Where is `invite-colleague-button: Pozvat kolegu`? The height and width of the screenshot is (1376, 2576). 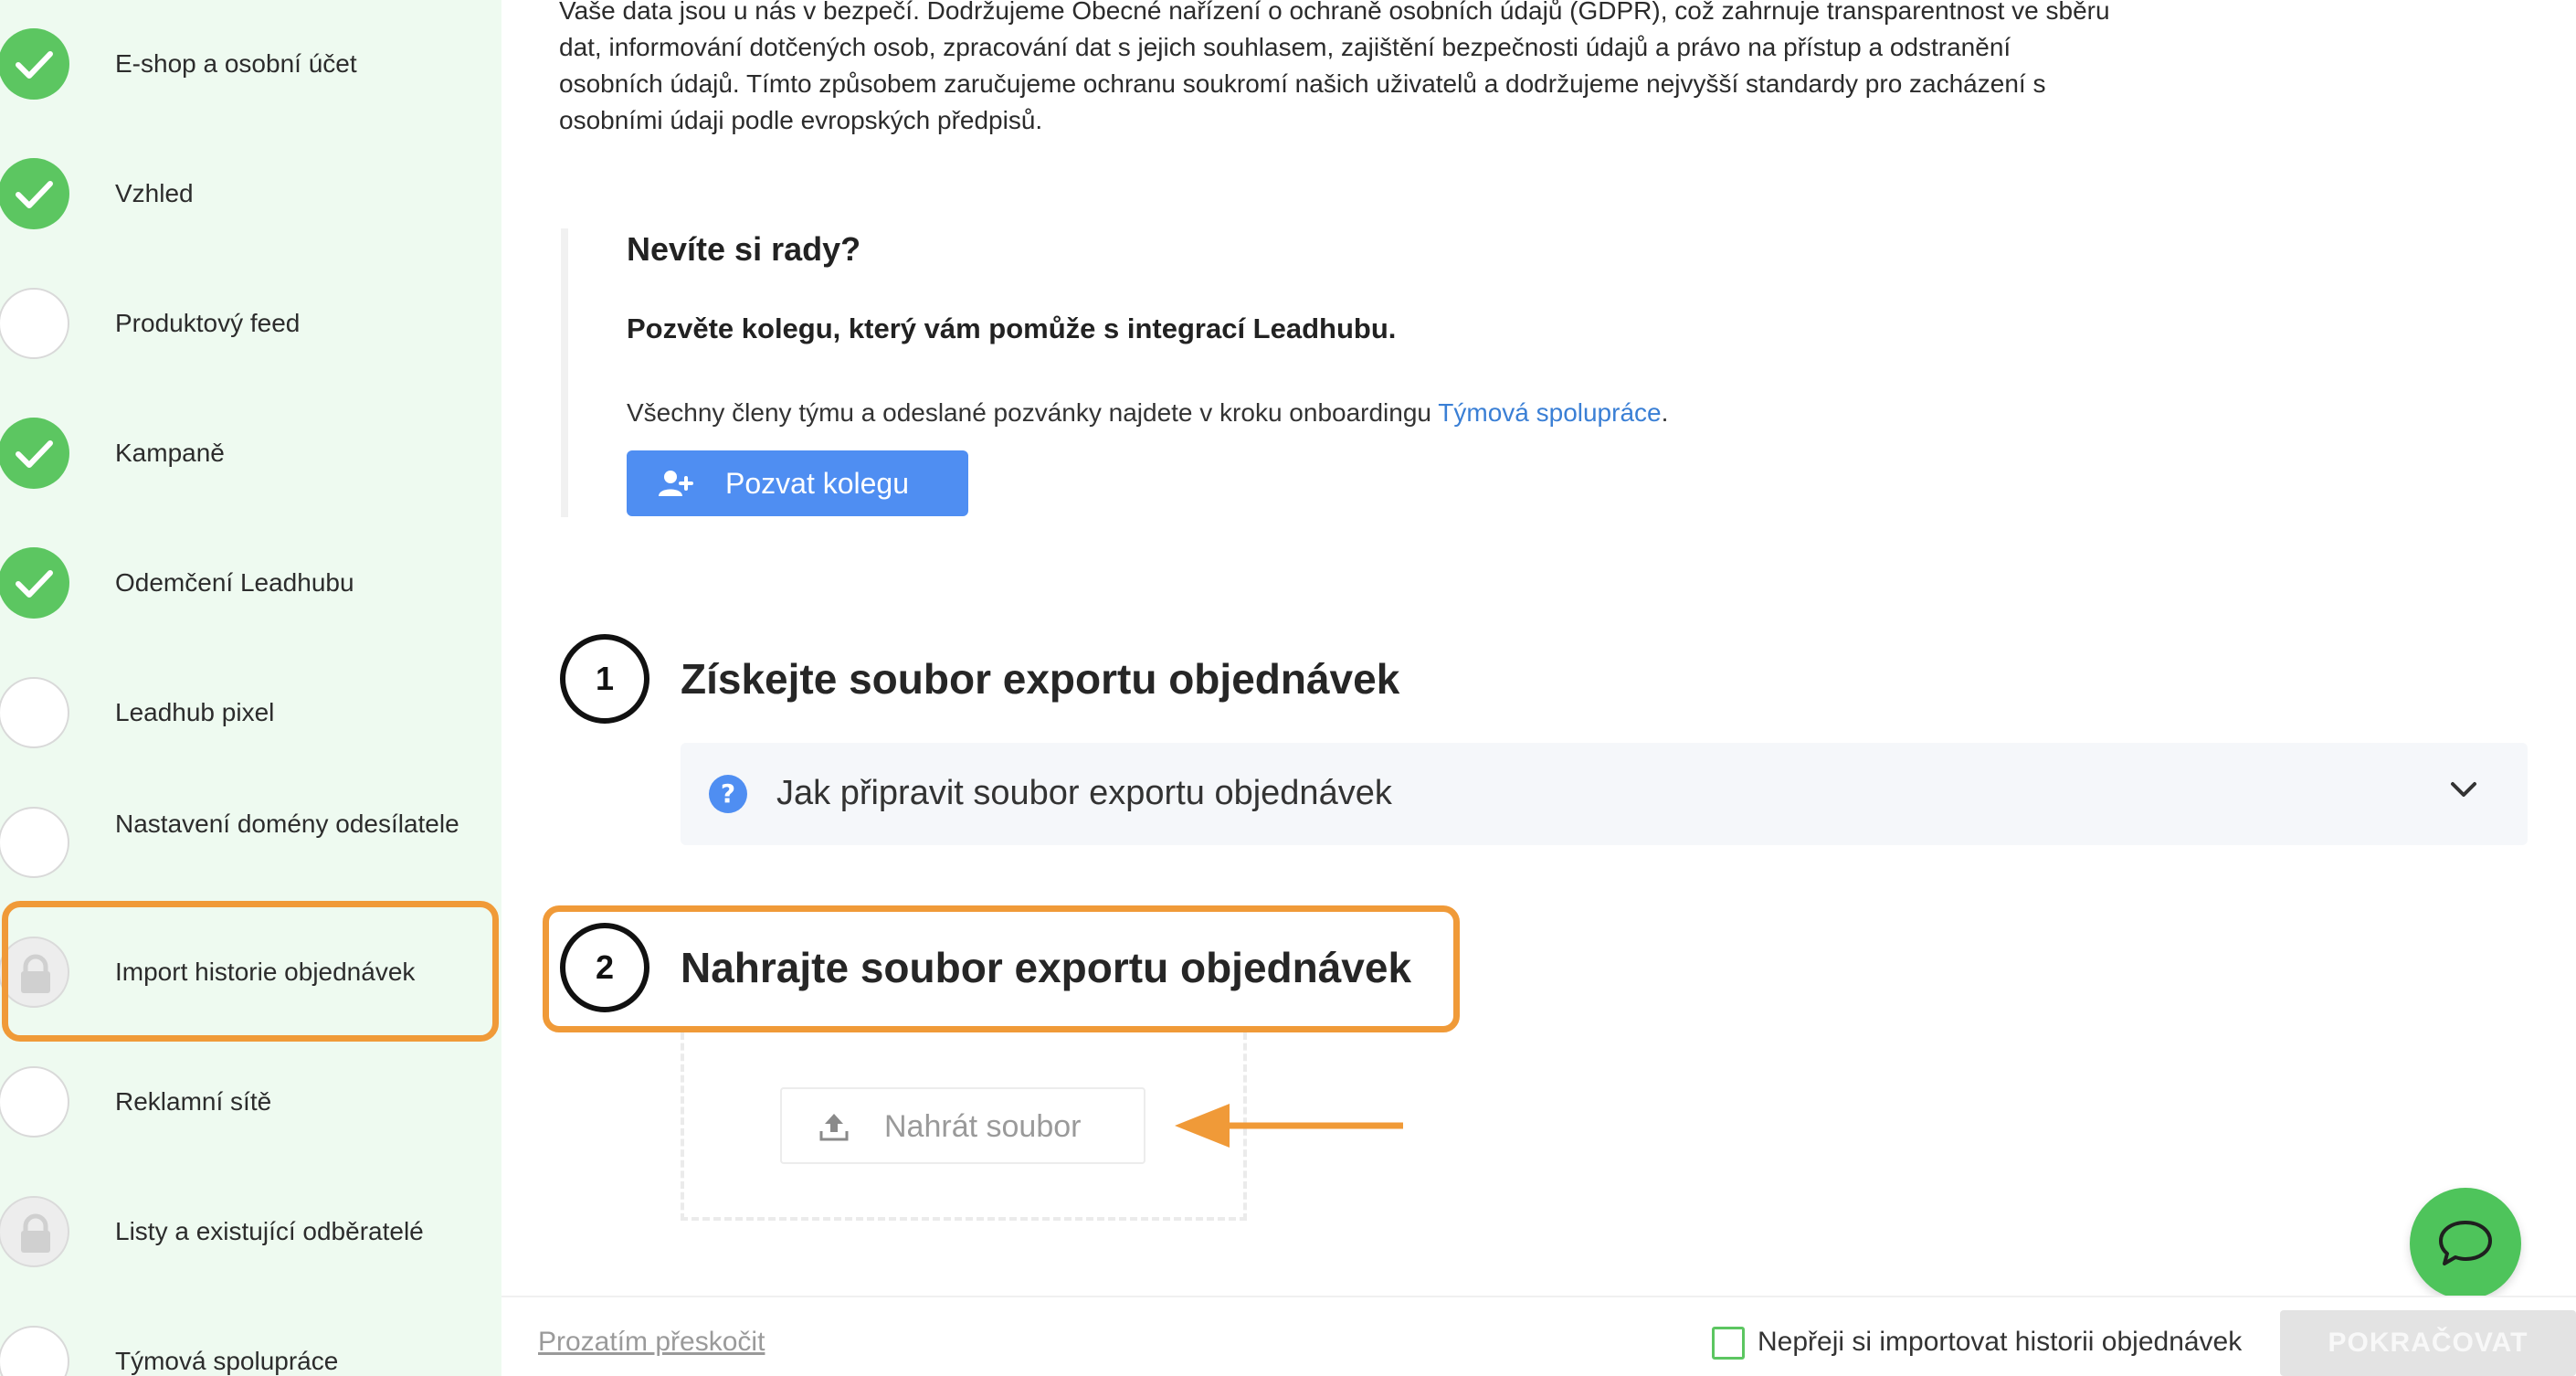
invite-colleague-button: Pozvat kolegu is located at coordinates (797, 483).